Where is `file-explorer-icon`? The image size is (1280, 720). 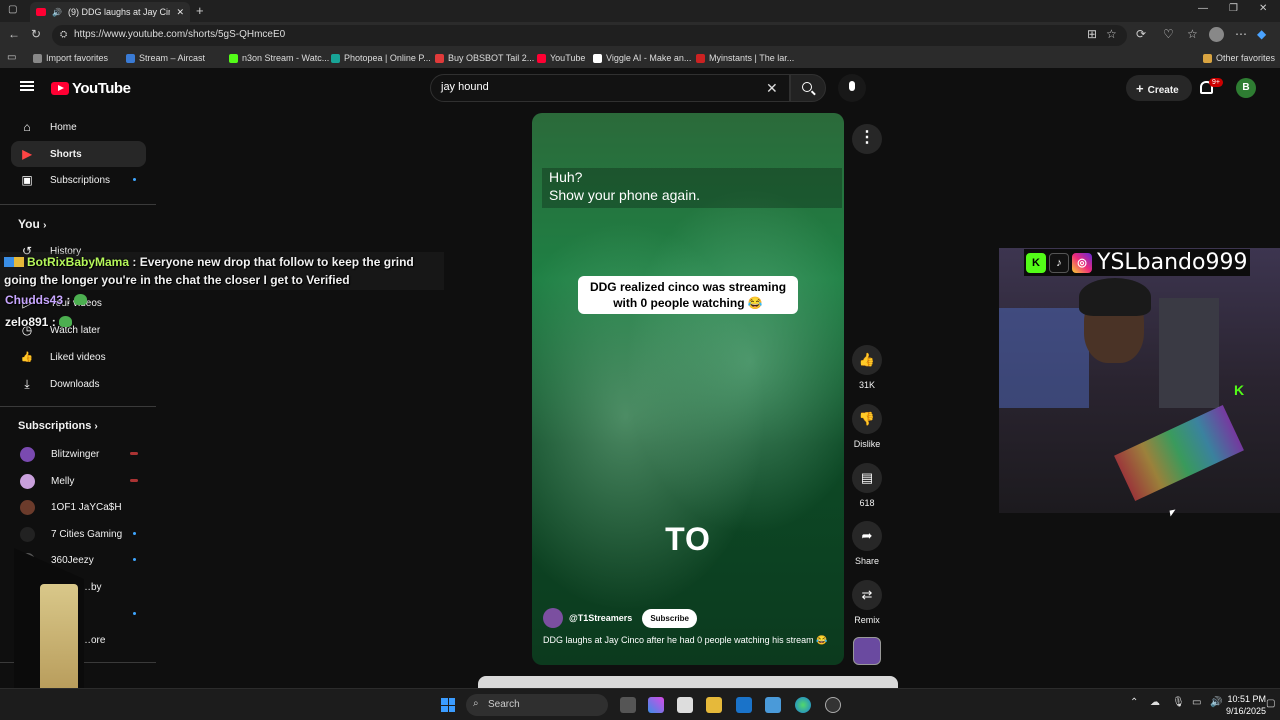 file-explorer-icon is located at coordinates (714, 705).